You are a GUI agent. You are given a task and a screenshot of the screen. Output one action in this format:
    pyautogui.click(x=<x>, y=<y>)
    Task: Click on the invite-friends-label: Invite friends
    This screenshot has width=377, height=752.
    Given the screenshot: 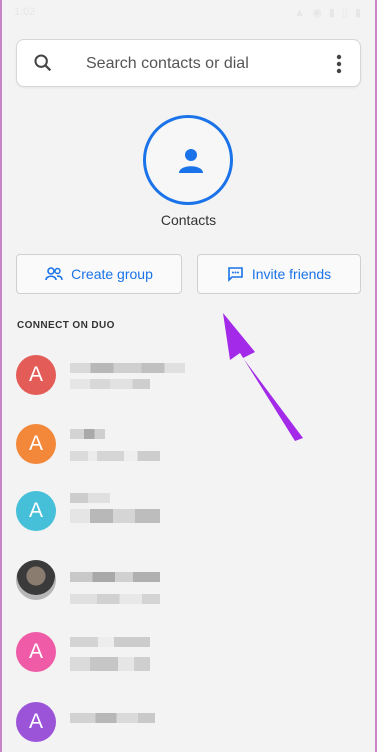 What is the action you would take?
    pyautogui.click(x=291, y=274)
    